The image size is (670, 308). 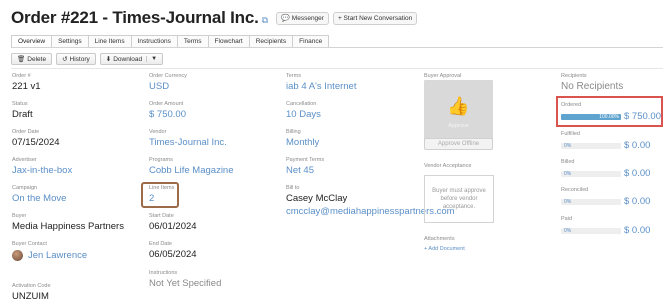 What do you see at coordinates (58, 256) in the screenshot?
I see `buyer-contact-name: Jen Lawrence` at bounding box center [58, 256].